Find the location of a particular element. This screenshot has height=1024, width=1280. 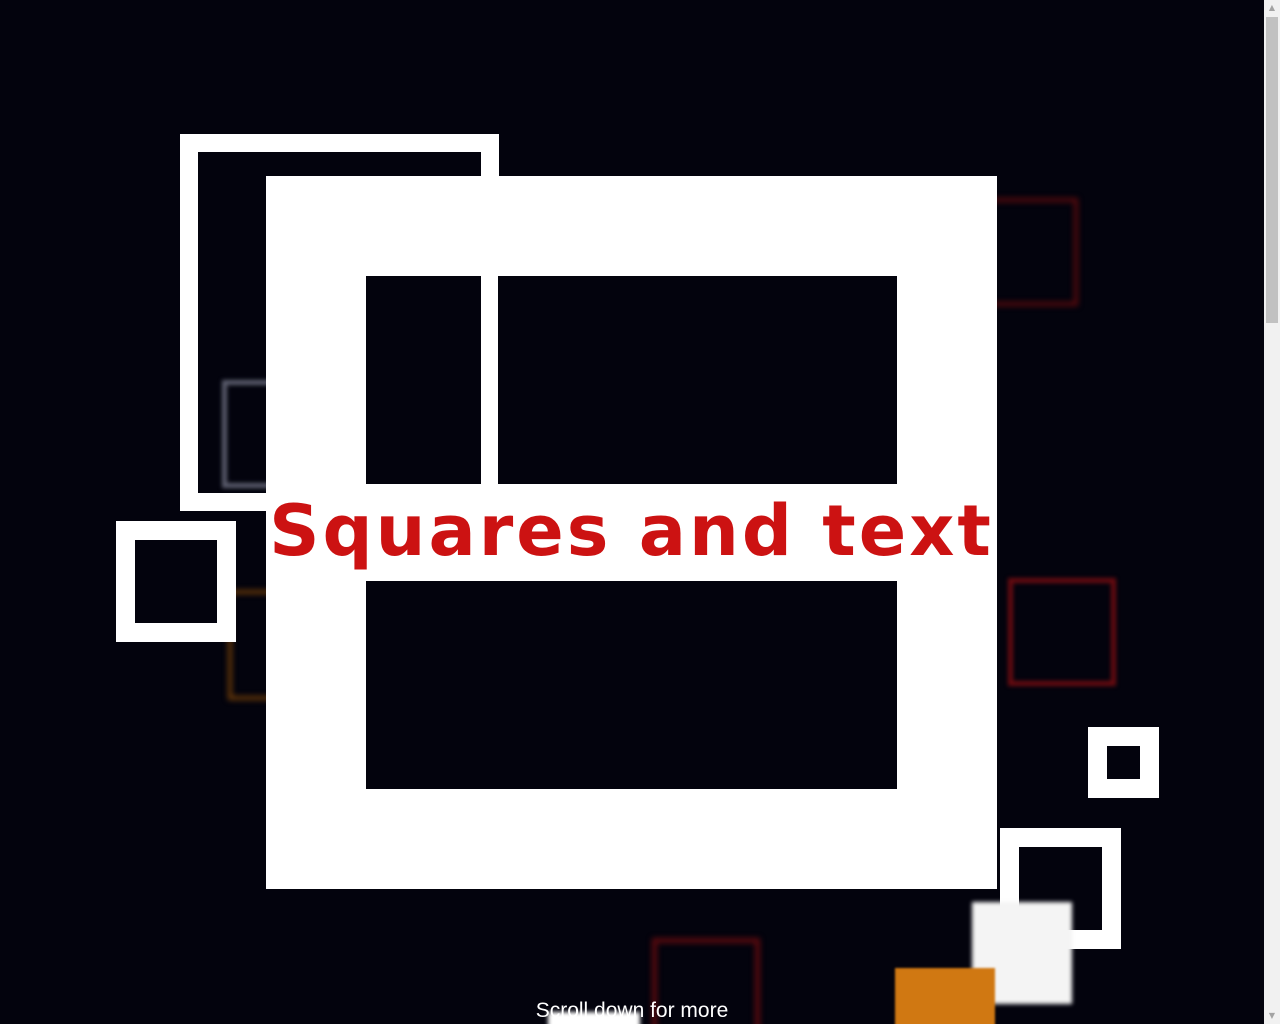

page-title: Squares and text is located at coordinates (631, 531).